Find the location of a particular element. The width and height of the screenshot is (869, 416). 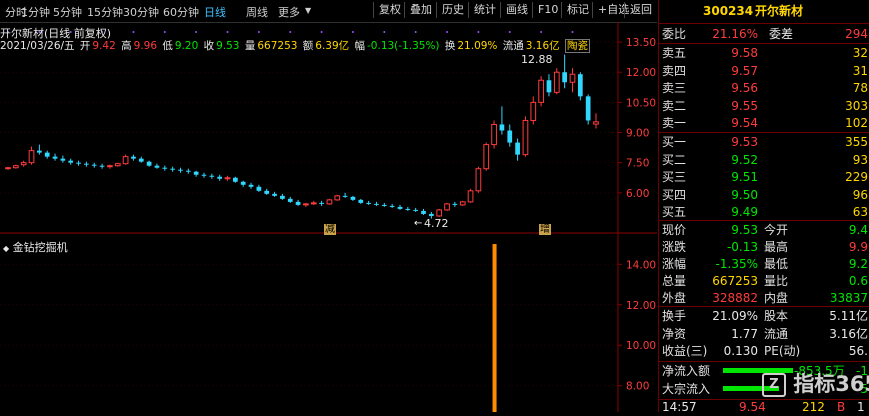

period-tab-5: 60分钟 is located at coordinates (181, 12).